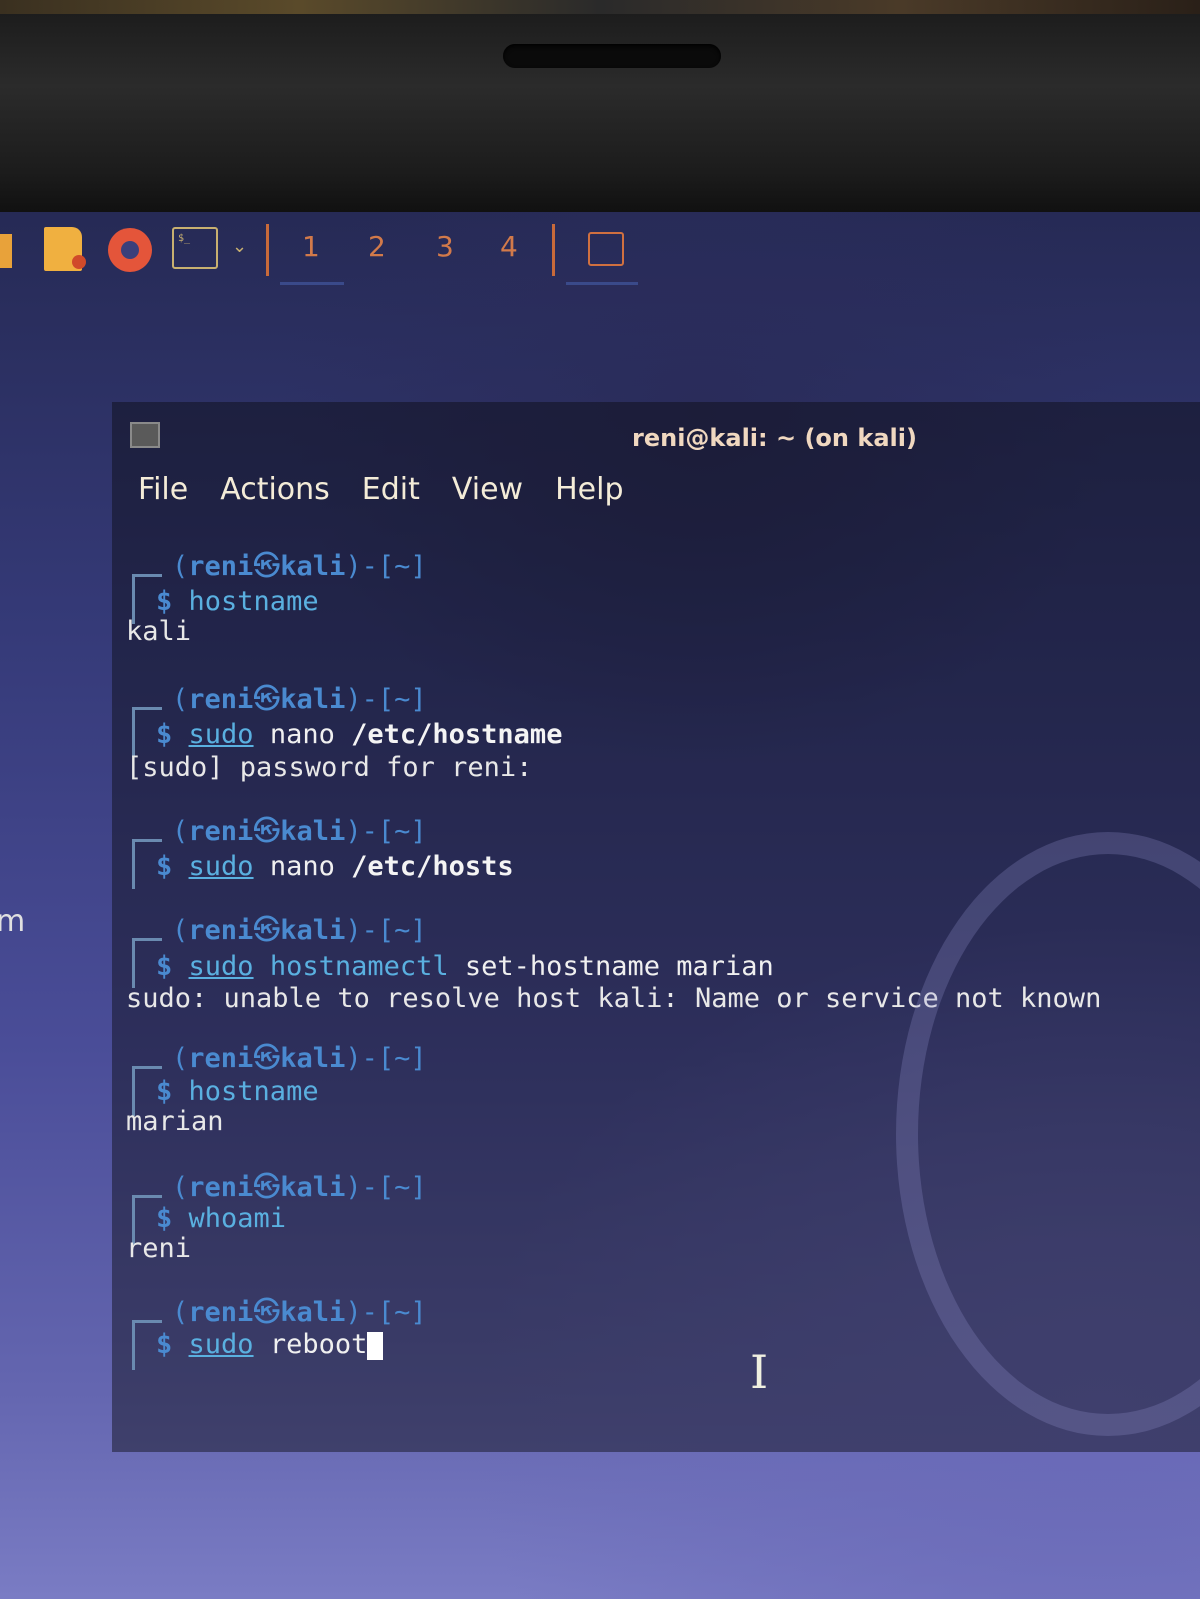 Image resolution: width=1200 pixels, height=1599 pixels. What do you see at coordinates (602, 283) in the screenshot?
I see `window-indicator` at bounding box center [602, 283].